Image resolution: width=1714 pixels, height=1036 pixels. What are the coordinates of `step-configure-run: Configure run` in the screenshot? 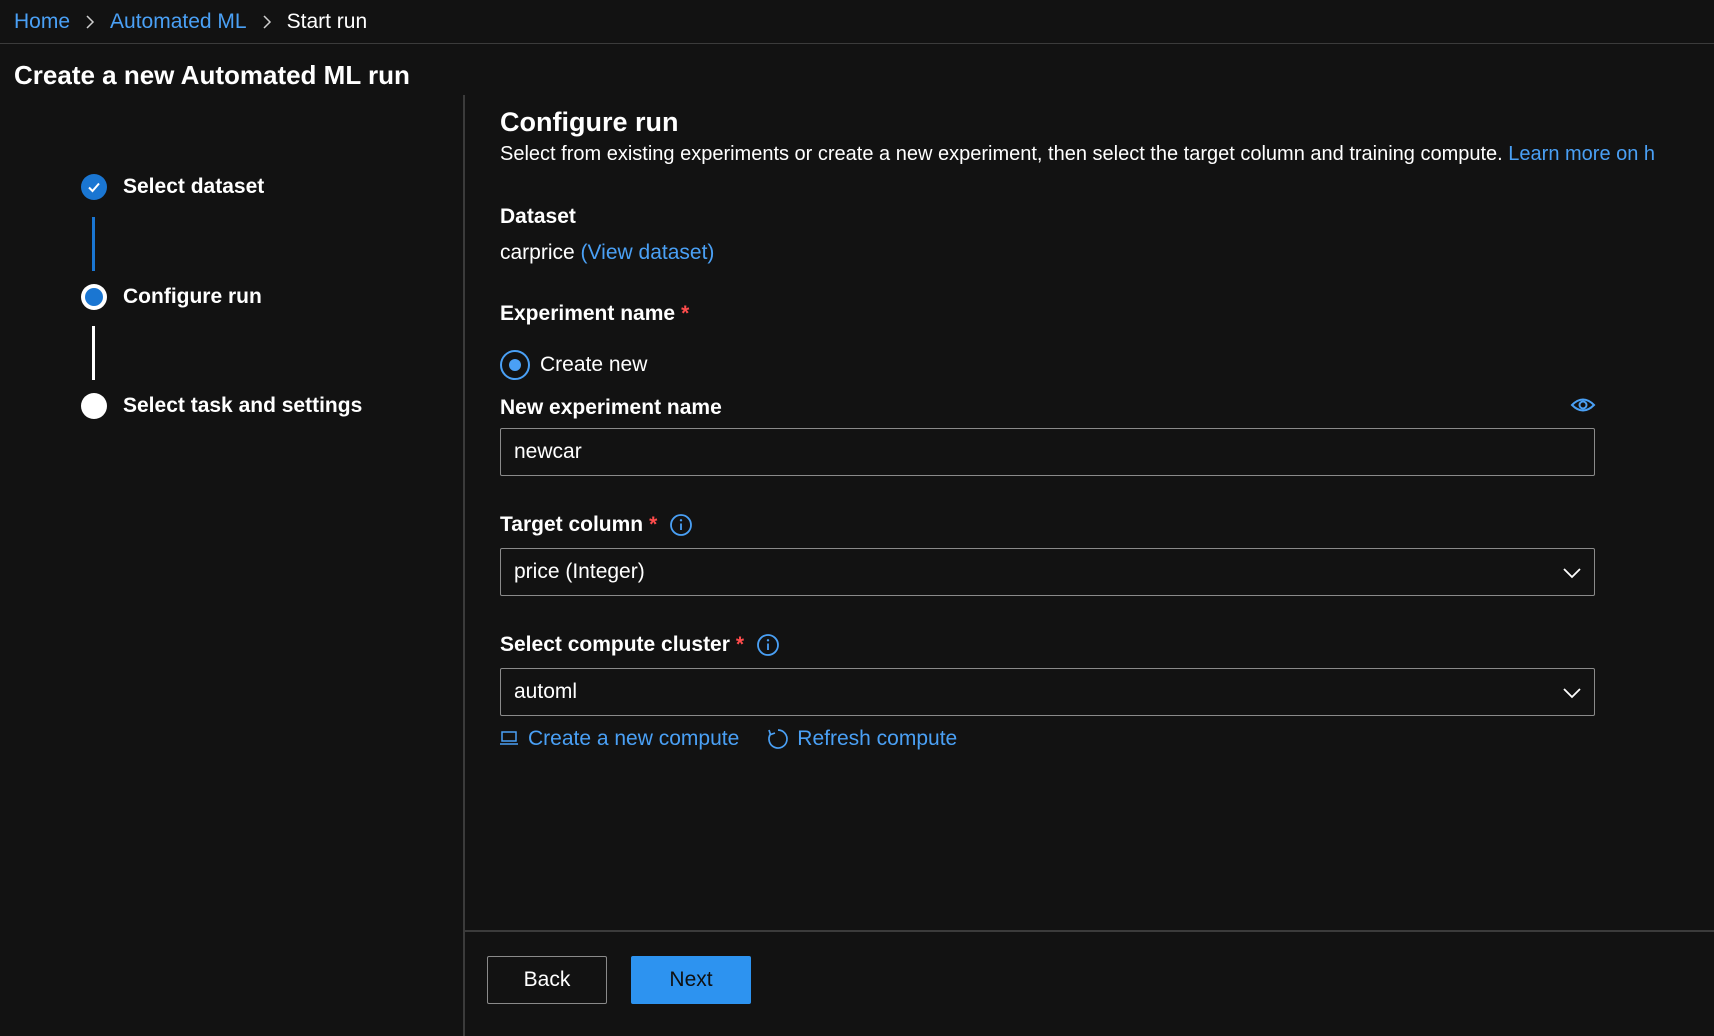 It's located at (171, 297).